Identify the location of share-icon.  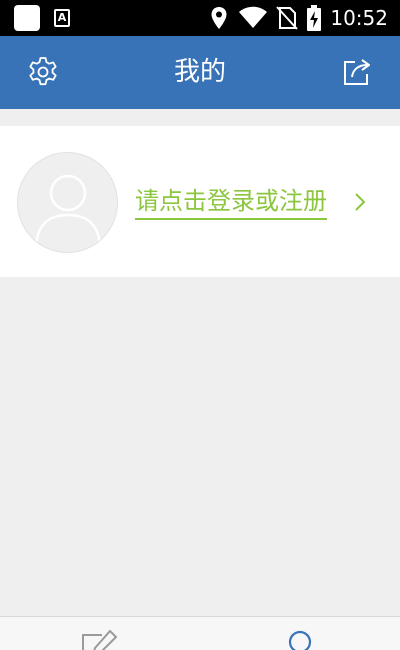
(357, 72).